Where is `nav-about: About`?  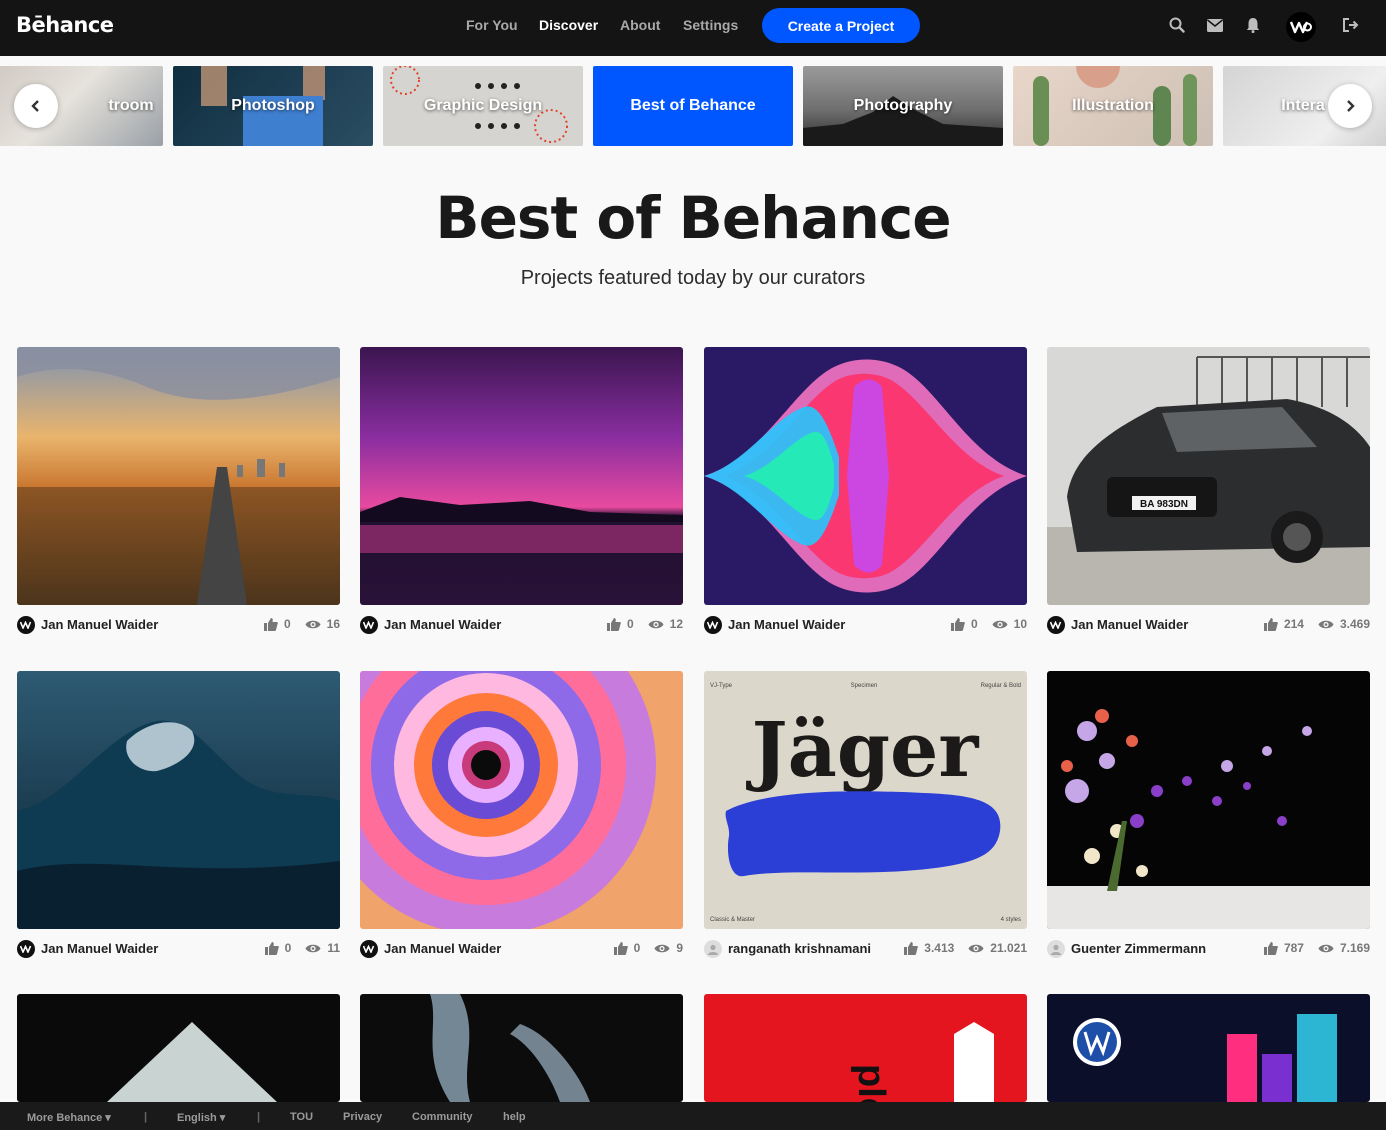
nav-about: About is located at coordinates (640, 25).